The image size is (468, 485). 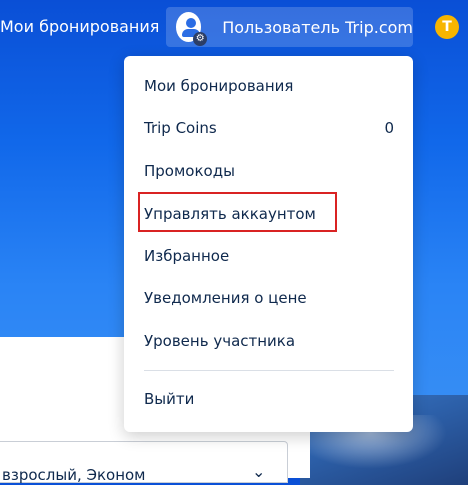 I want to click on menu-item-label: Trip Coins, so click(x=180, y=128).